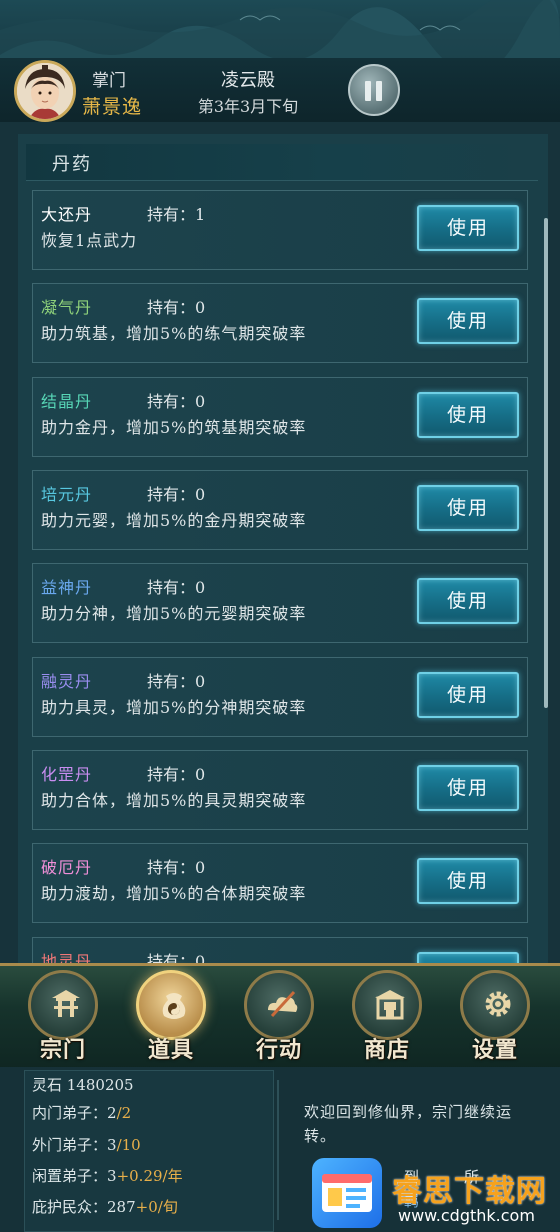 The image size is (560, 1232). Describe the element at coordinates (67, 587) in the screenshot. I see `item-name: 益神丹` at that location.